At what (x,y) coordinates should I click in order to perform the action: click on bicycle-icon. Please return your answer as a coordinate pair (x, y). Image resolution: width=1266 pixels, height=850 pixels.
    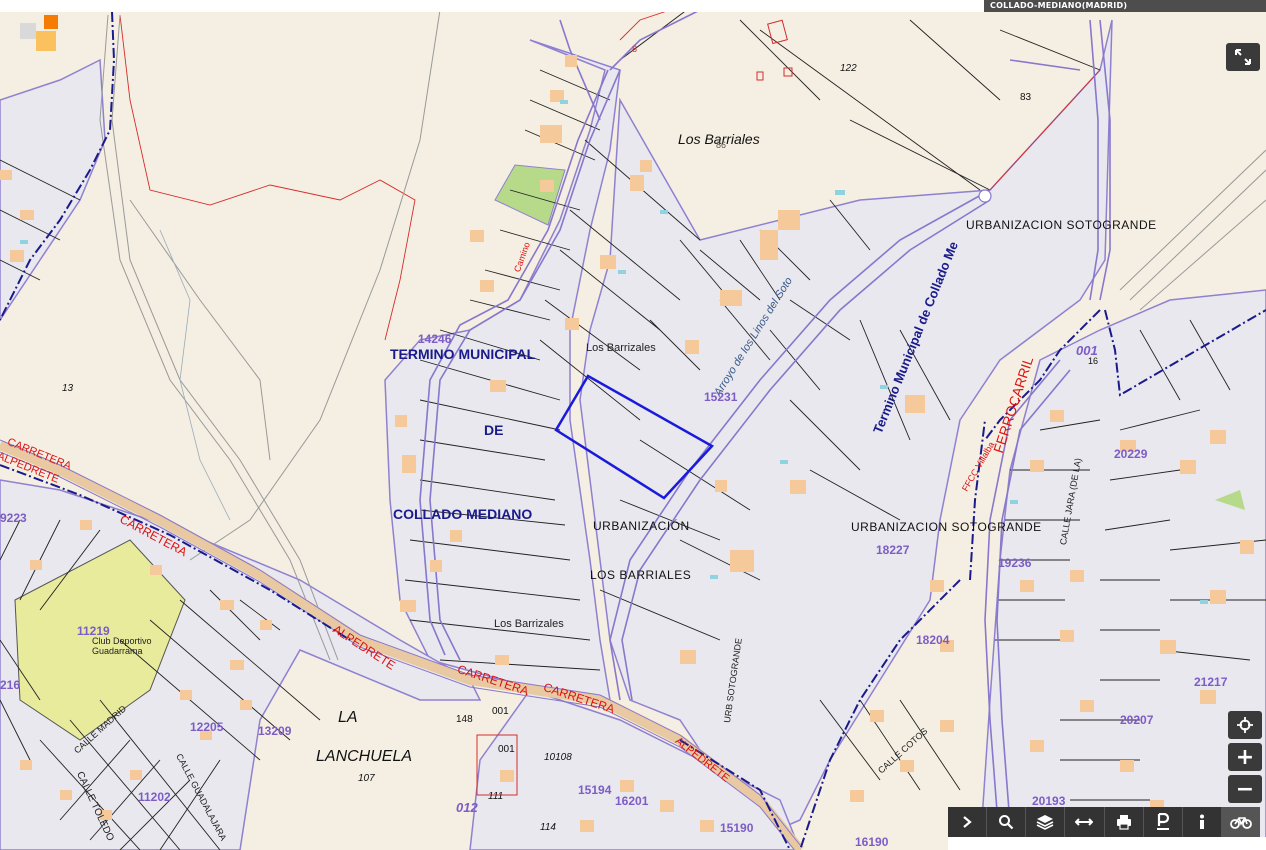
    Looking at the image, I should click on (1241, 823).